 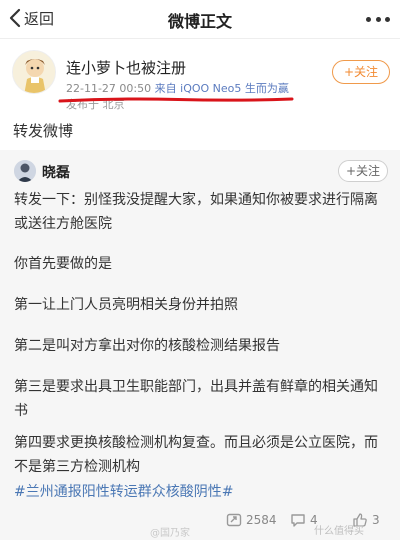 What do you see at coordinates (261, 520) in the screenshot?
I see `repost-count: 2584` at bounding box center [261, 520].